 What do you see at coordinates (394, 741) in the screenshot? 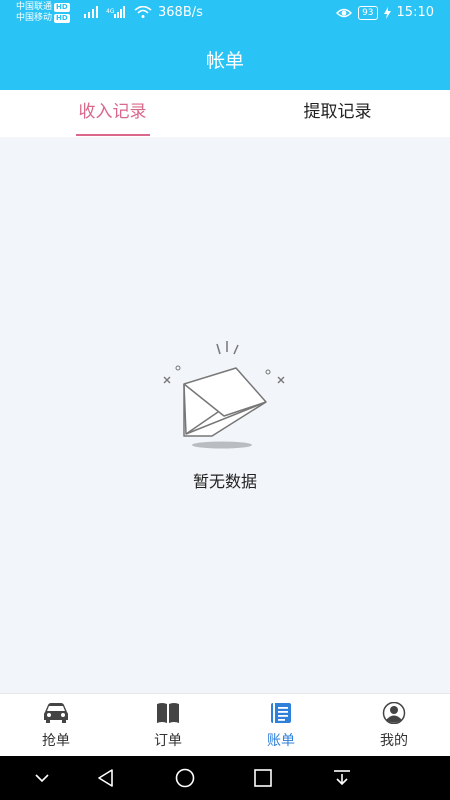
I see `nav-label: 我的` at bounding box center [394, 741].